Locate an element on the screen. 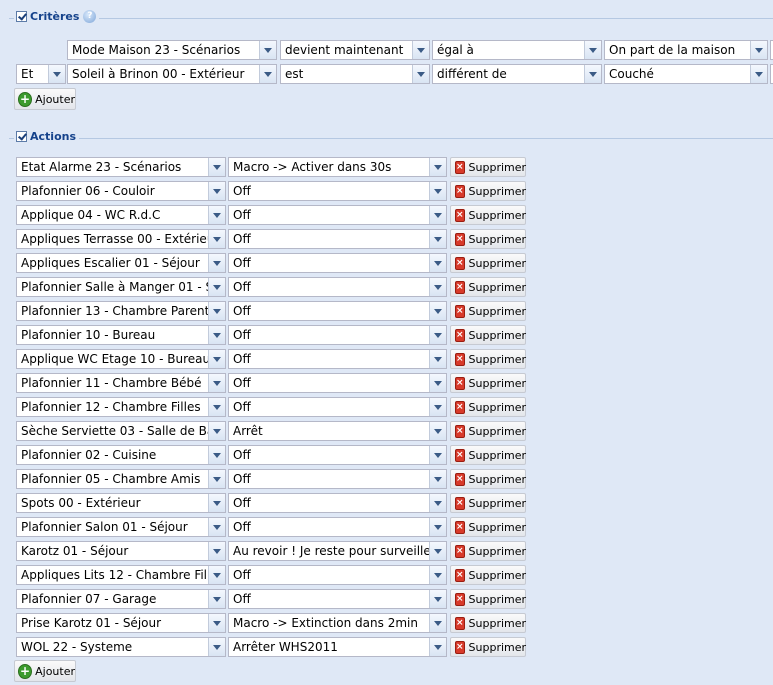 This screenshot has width=773, height=685. criteria-event-select: devient maintenant is located at coordinates (355, 50).